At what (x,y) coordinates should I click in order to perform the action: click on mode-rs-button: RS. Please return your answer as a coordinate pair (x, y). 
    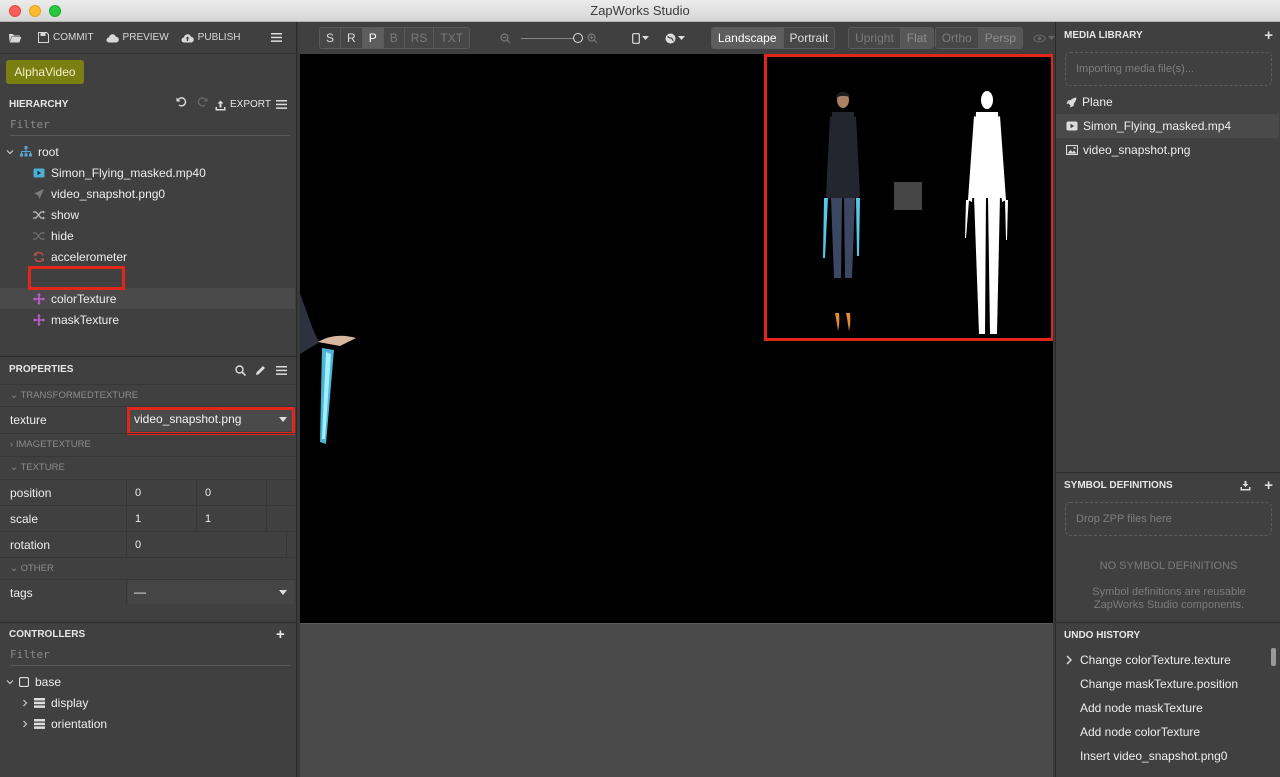
    Looking at the image, I should click on (419, 38).